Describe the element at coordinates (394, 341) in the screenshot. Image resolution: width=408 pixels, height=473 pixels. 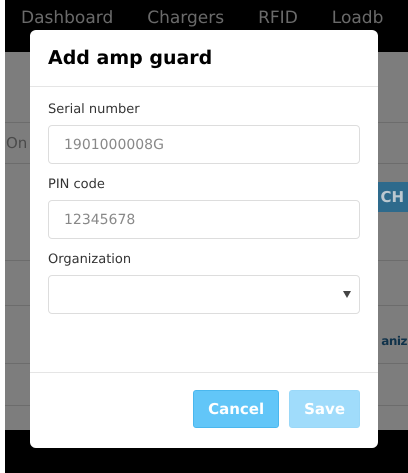
I see `table-link: aniz` at that location.